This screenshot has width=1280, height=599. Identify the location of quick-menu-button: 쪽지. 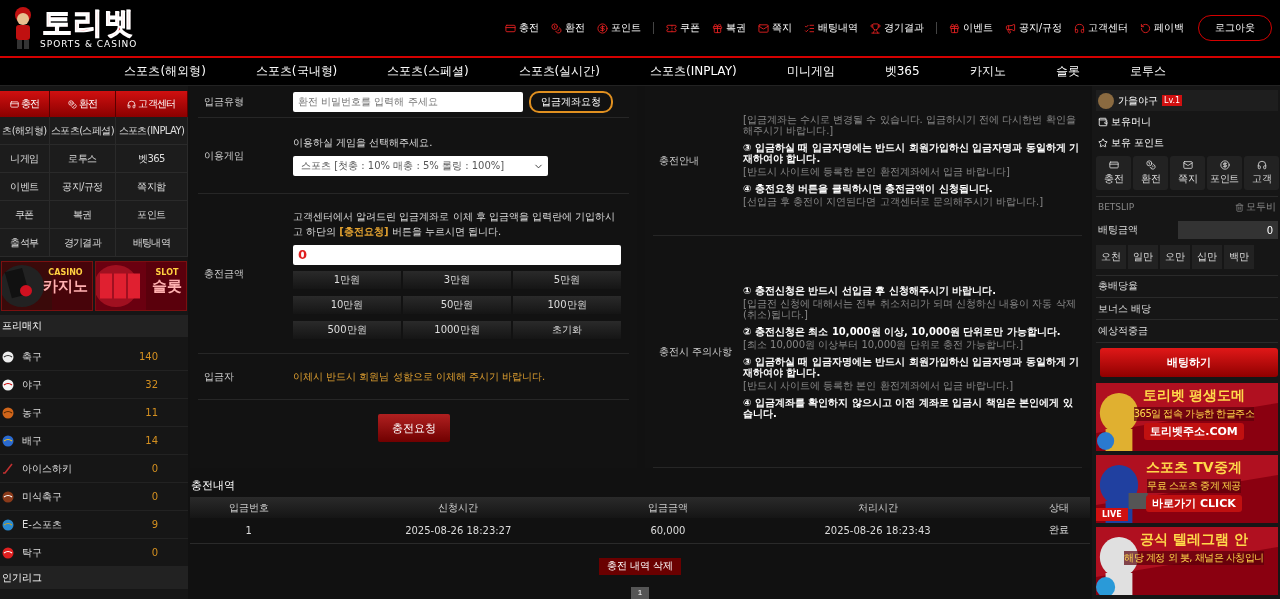
(1187, 173).